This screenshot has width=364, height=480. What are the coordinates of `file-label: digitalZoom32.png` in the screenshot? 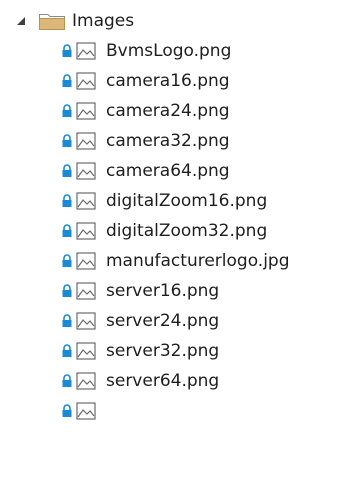 It's located at (187, 231).